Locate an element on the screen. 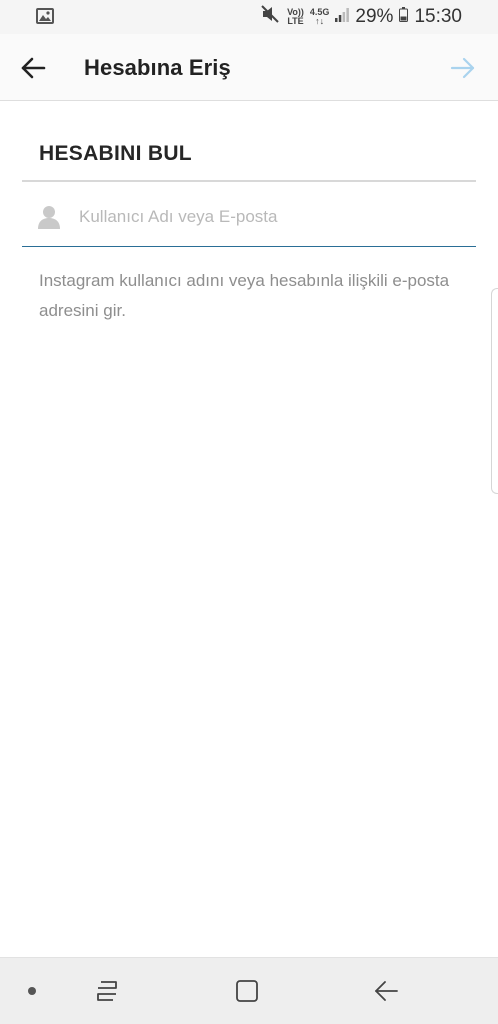 This screenshot has width=498, height=1024. nav-dot-icon is located at coordinates (32, 991).